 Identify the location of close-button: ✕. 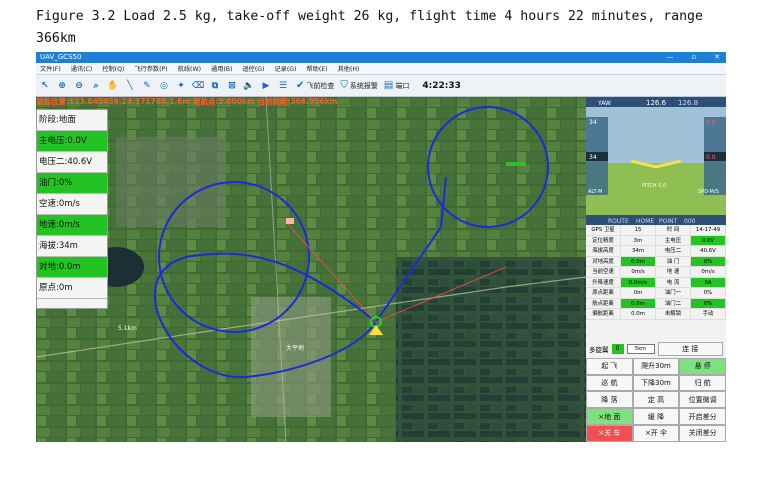
(717, 57).